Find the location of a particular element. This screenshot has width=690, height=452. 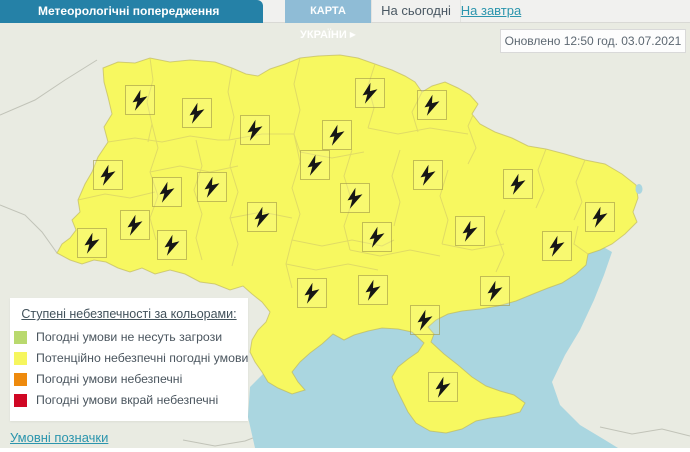

chevron-right-icon: ▶ is located at coordinates (352, 34).